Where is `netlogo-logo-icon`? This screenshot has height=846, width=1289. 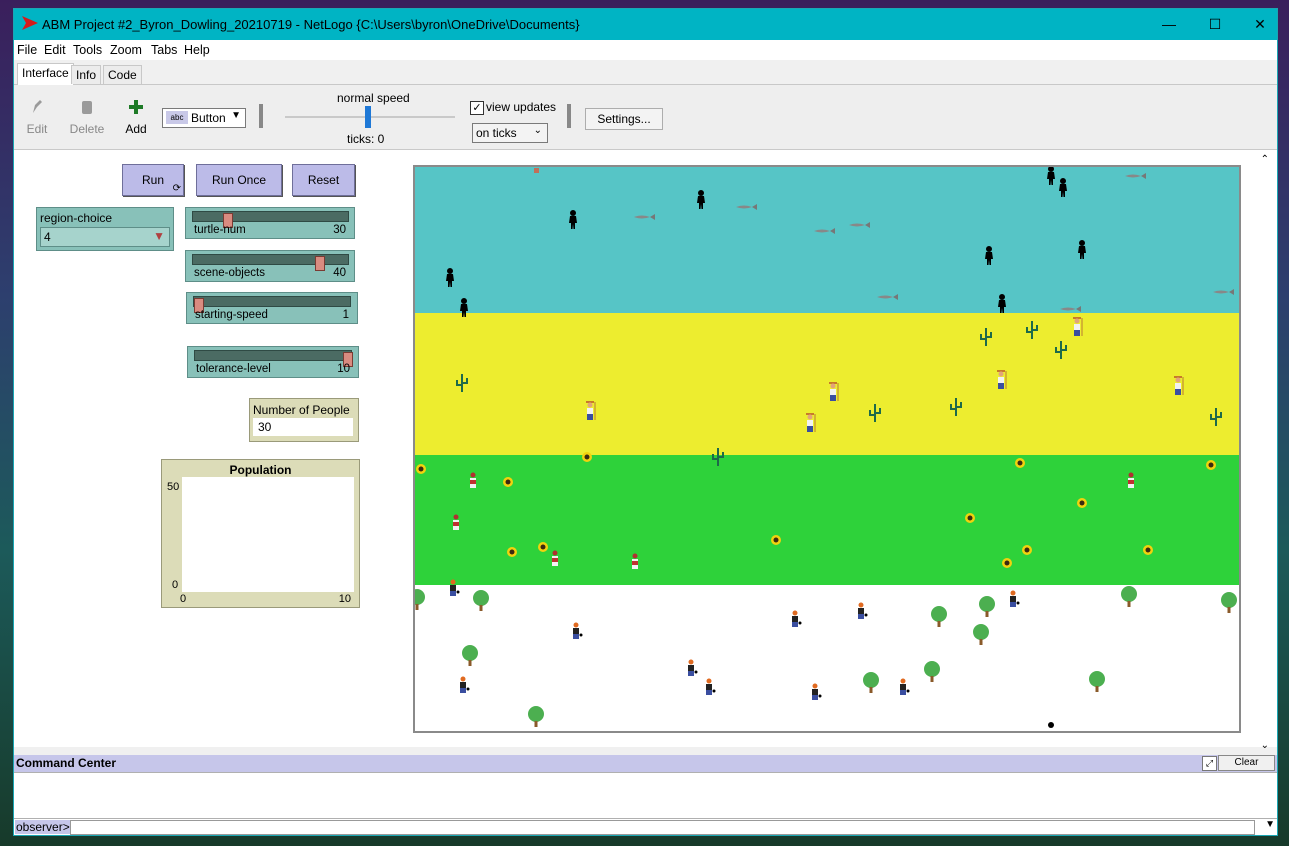 netlogo-logo-icon is located at coordinates (30, 23).